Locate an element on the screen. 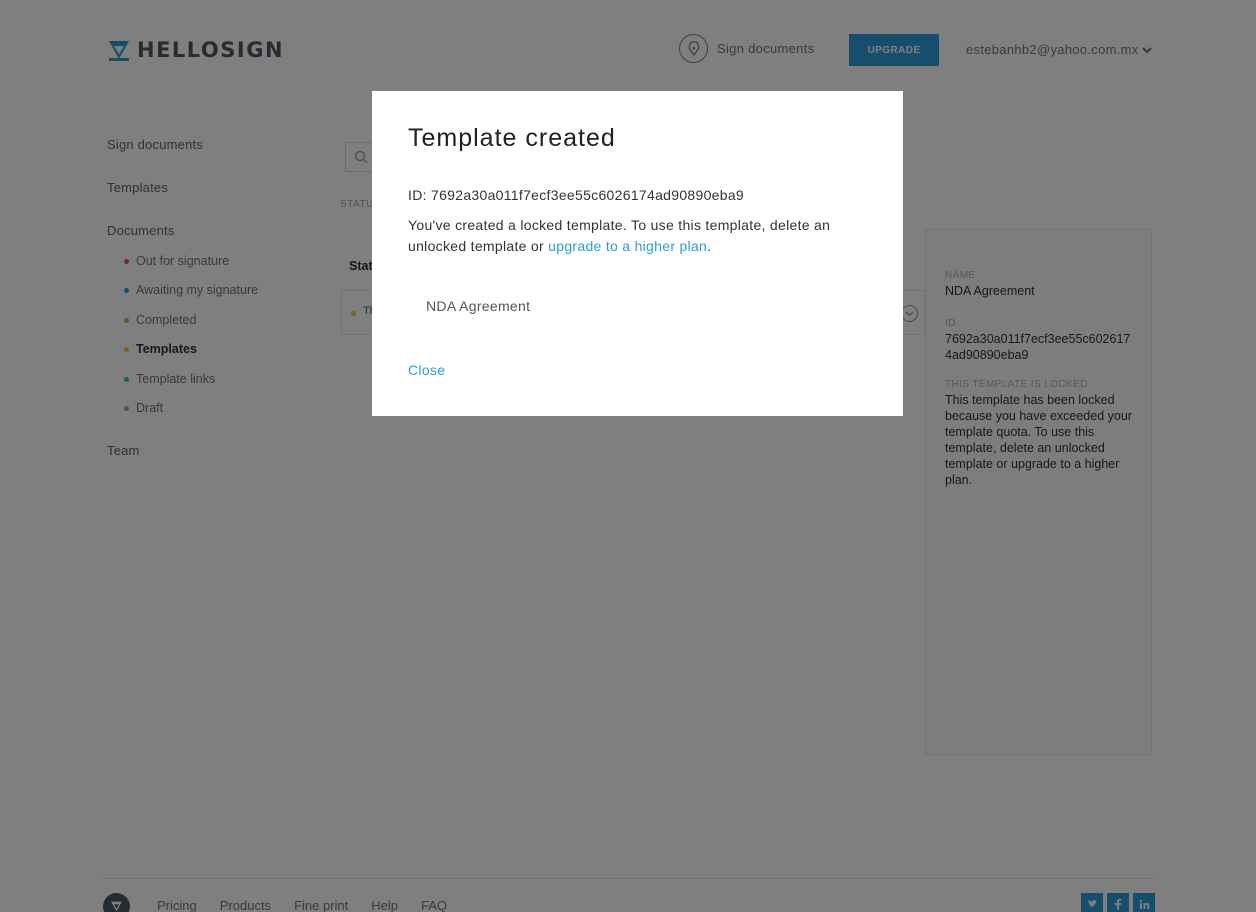 Image resolution: width=1256 pixels, height=912 pixels. dialog-title: Template created is located at coordinates (512, 138).